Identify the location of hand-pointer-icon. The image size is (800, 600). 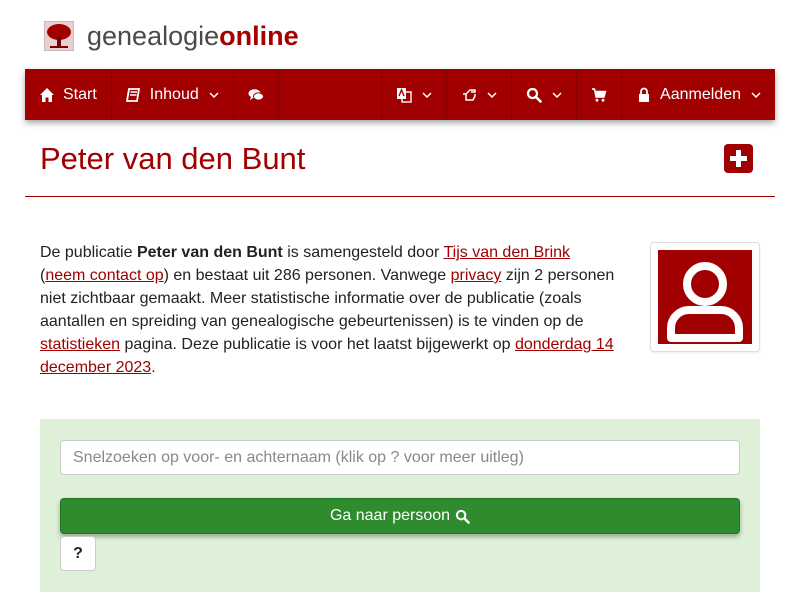
(469, 94).